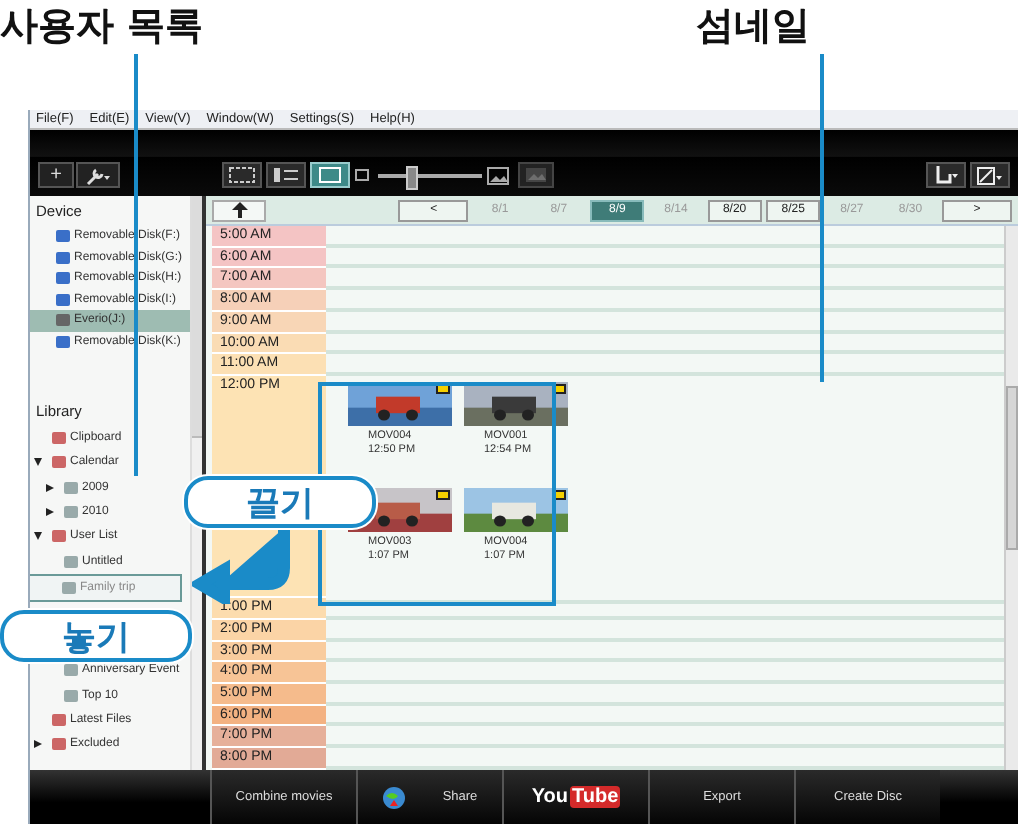  What do you see at coordinates (96, 636) in the screenshot?
I see `callout-label: 놓기` at bounding box center [96, 636].